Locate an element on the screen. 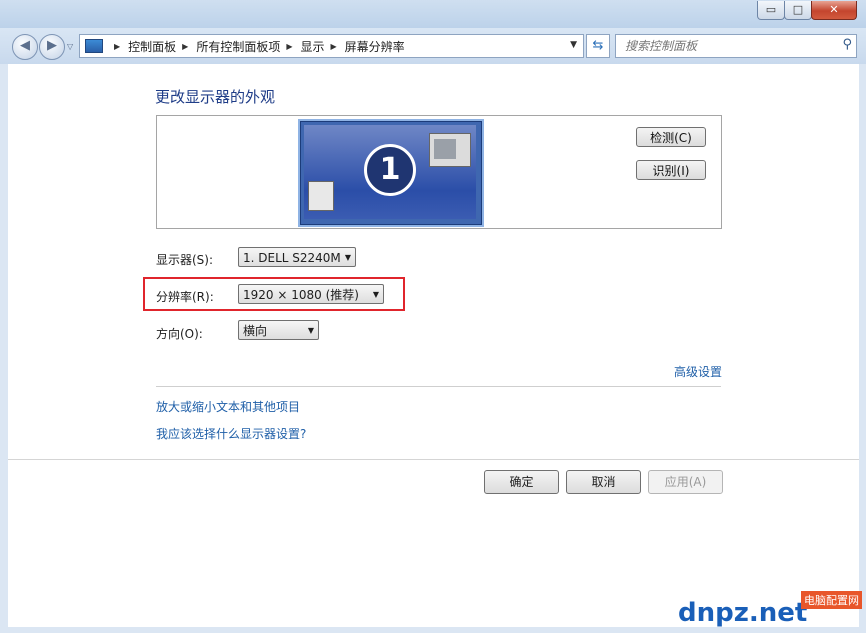  display-help-link: 我应该选择什么显示器设置? is located at coordinates (231, 433).